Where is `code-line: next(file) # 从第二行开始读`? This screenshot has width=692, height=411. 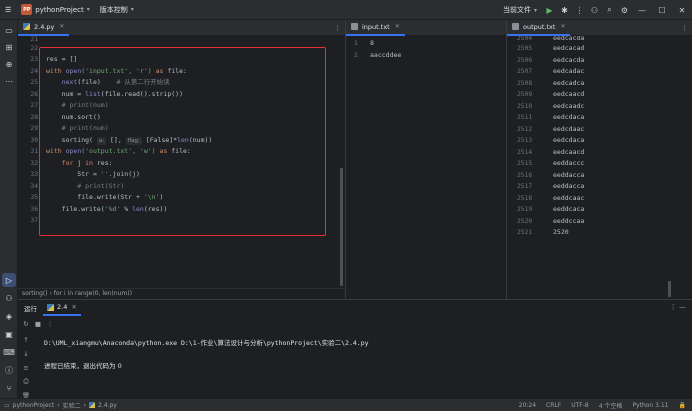
code-line: next(file) # 从第二行开始读 is located at coordinates (115, 82).